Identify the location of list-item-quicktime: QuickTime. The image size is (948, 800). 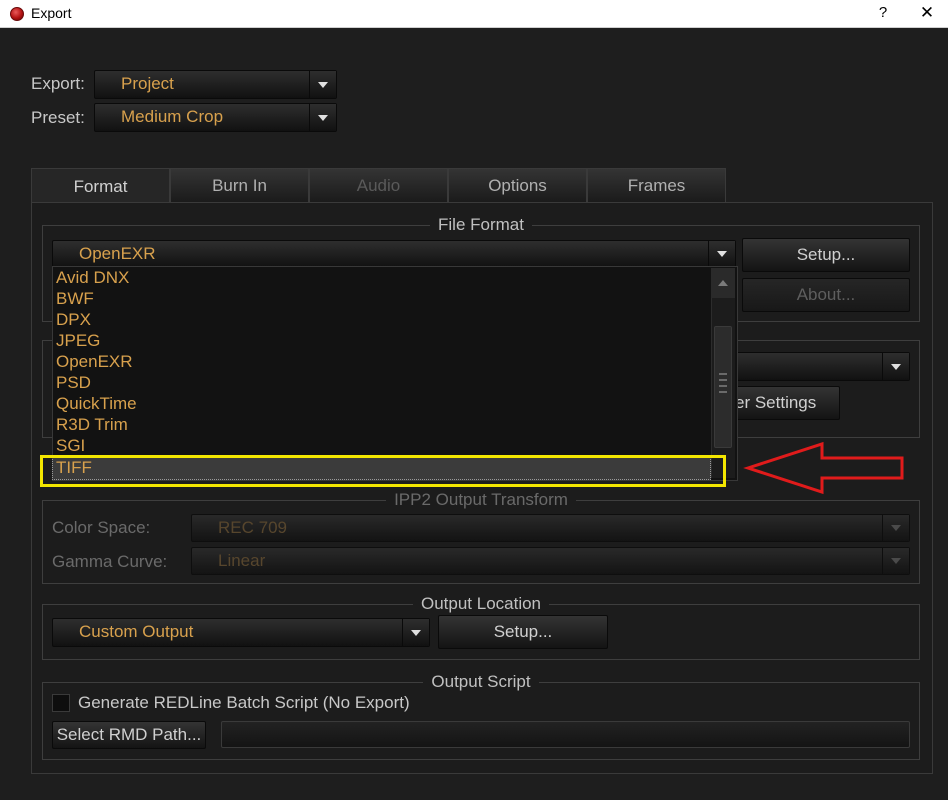
(96, 403).